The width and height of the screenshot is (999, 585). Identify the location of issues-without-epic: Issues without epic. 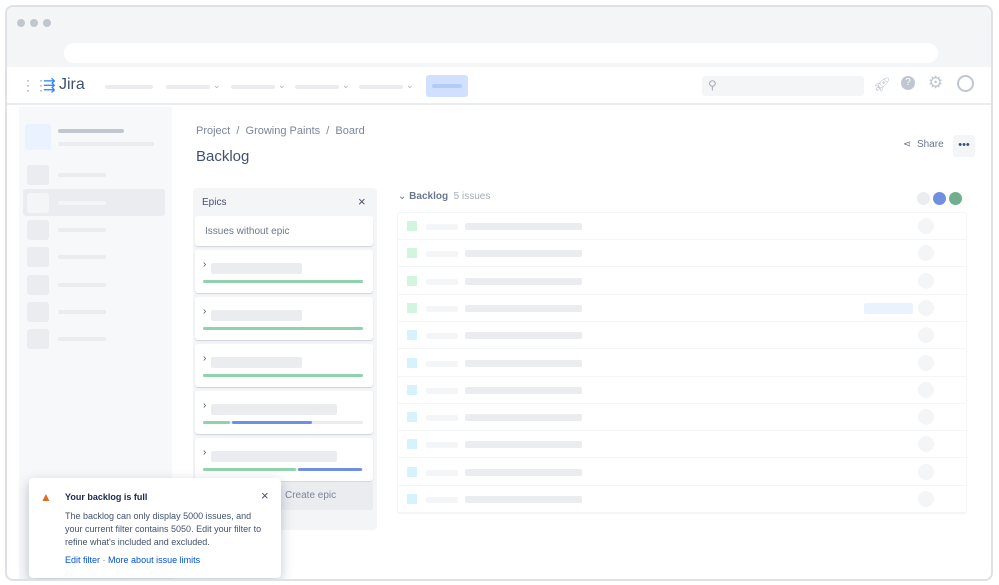
(284, 231).